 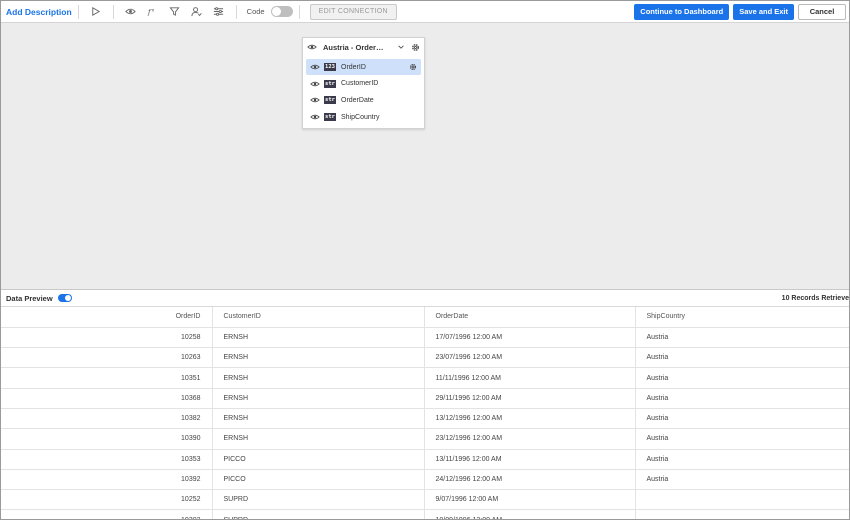 What do you see at coordinates (107, 378) in the screenshot?
I see `cell-orderid: 10351` at bounding box center [107, 378].